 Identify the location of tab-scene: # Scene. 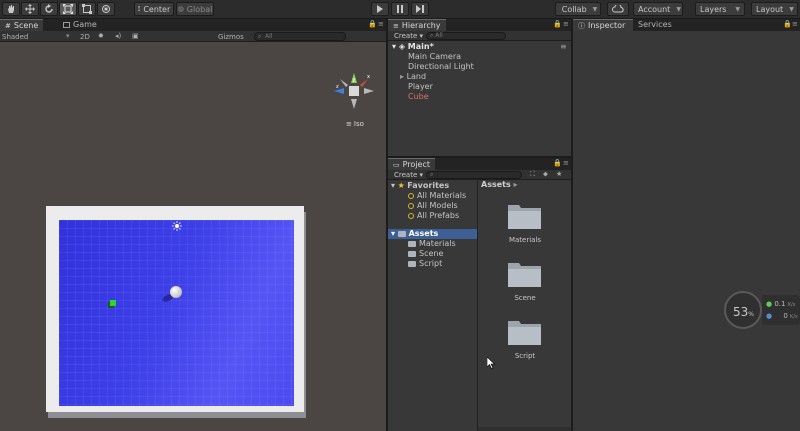
(22, 25).